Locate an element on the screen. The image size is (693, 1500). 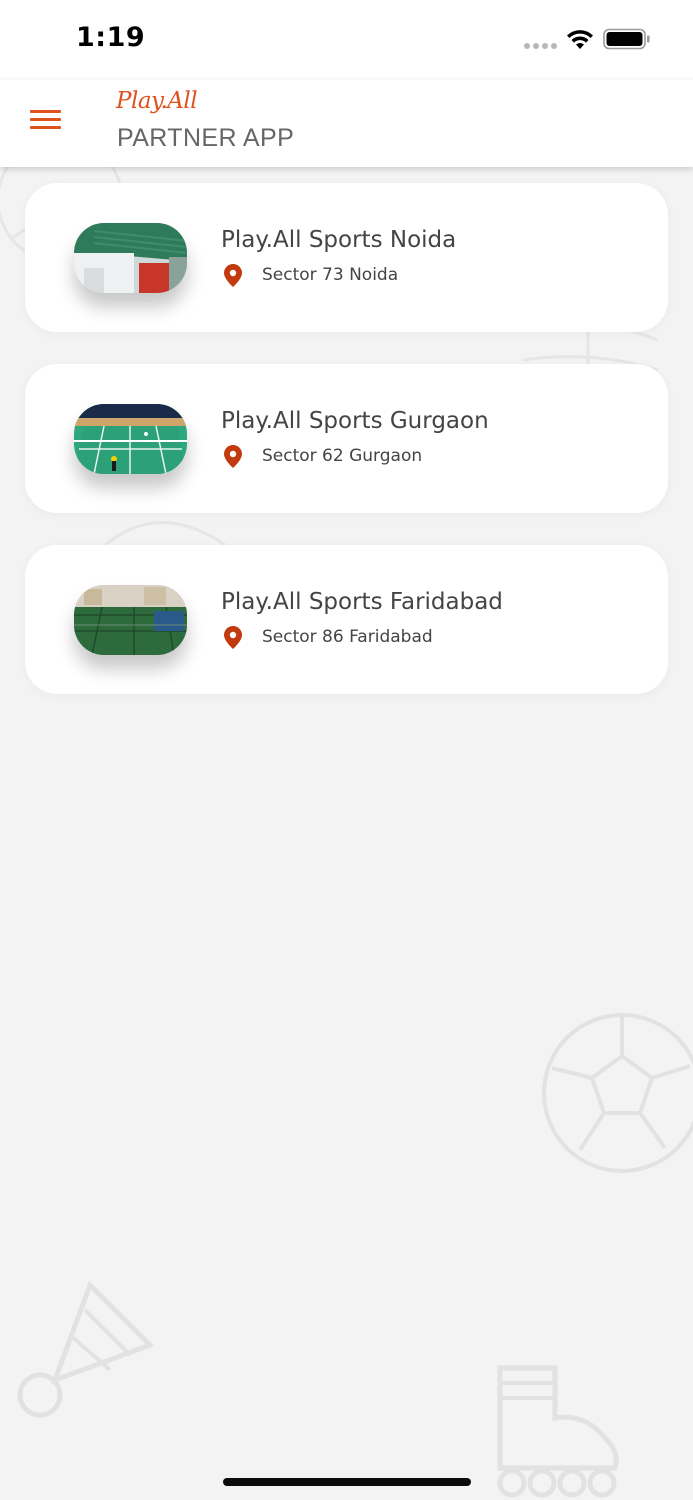
wifi-icon is located at coordinates (580, 39).